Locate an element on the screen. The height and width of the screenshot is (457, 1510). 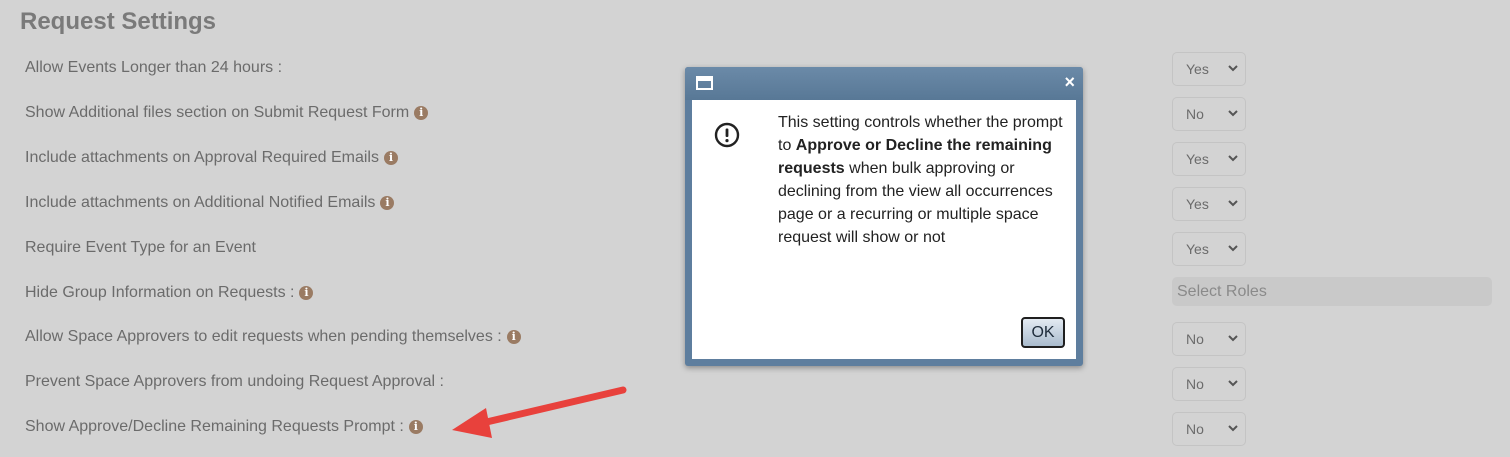
dialog-titlebar: × is located at coordinates (884, 83).